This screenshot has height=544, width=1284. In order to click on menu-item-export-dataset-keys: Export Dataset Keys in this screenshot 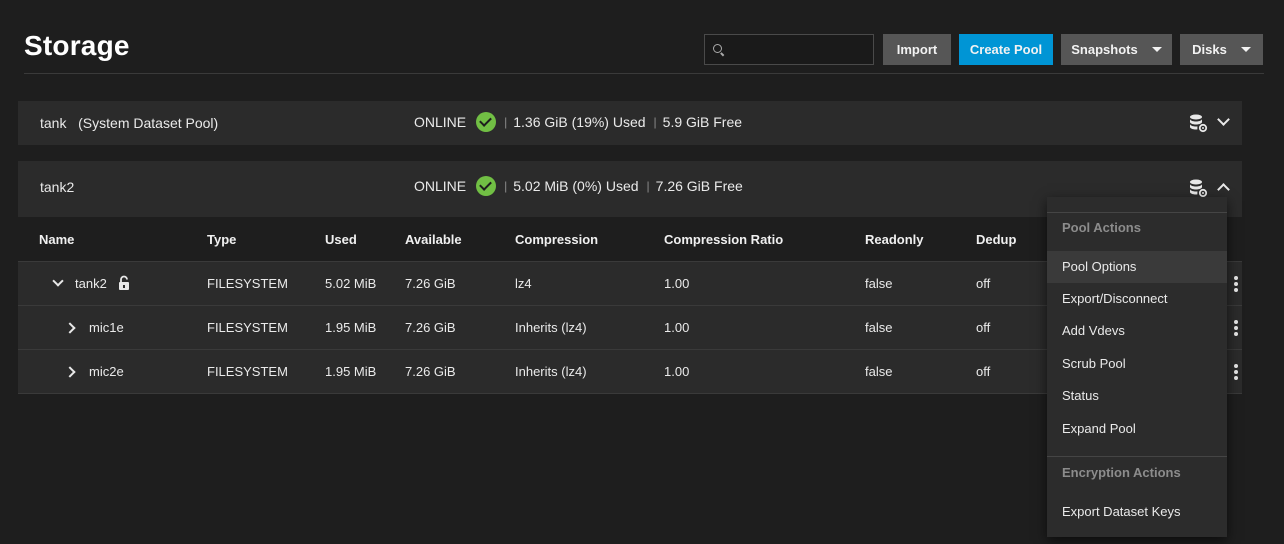, I will do `click(1137, 512)`.